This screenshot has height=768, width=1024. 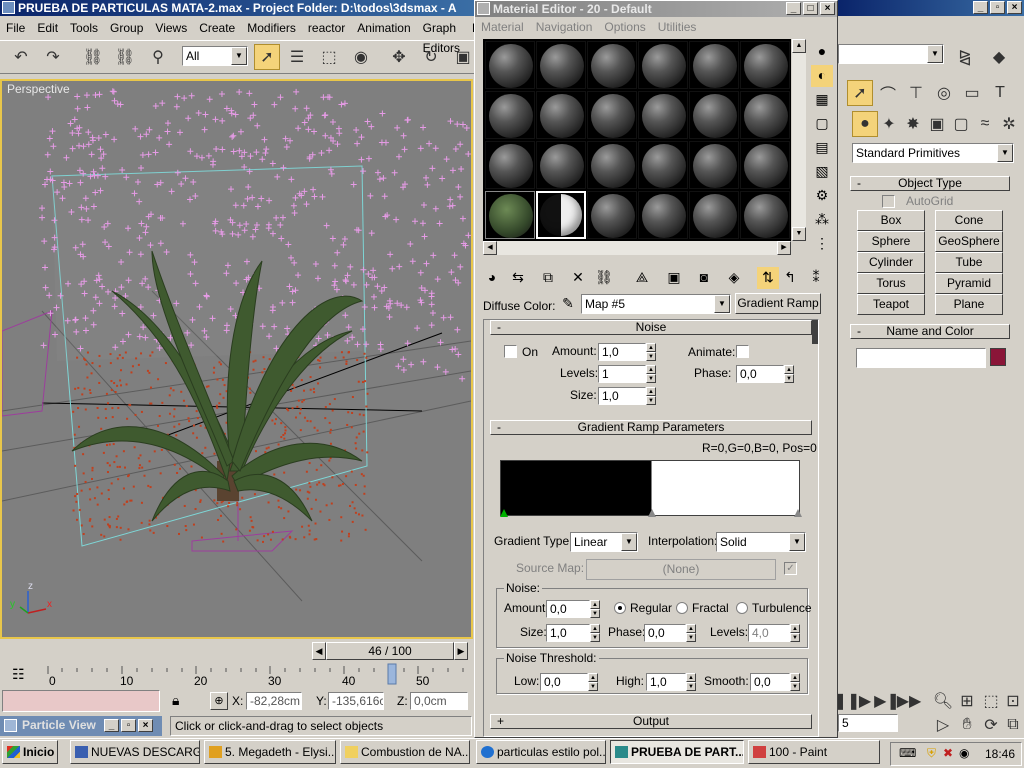 I want to click on noise-size-spinner: ▲ ▼, so click(x=651, y=396).